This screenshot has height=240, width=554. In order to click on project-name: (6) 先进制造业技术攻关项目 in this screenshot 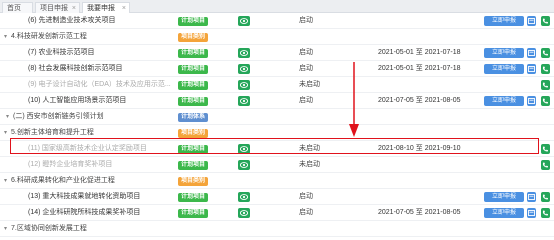, I will do `click(72, 20)`.